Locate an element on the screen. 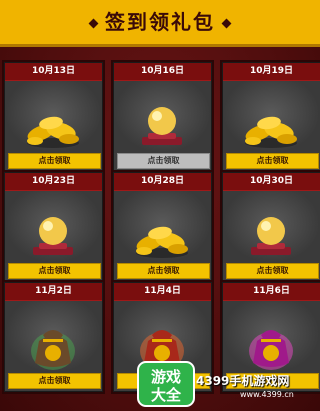 The image size is (320, 411). card-image-area: 粘媒大礼包 is located at coordinates (53, 343).